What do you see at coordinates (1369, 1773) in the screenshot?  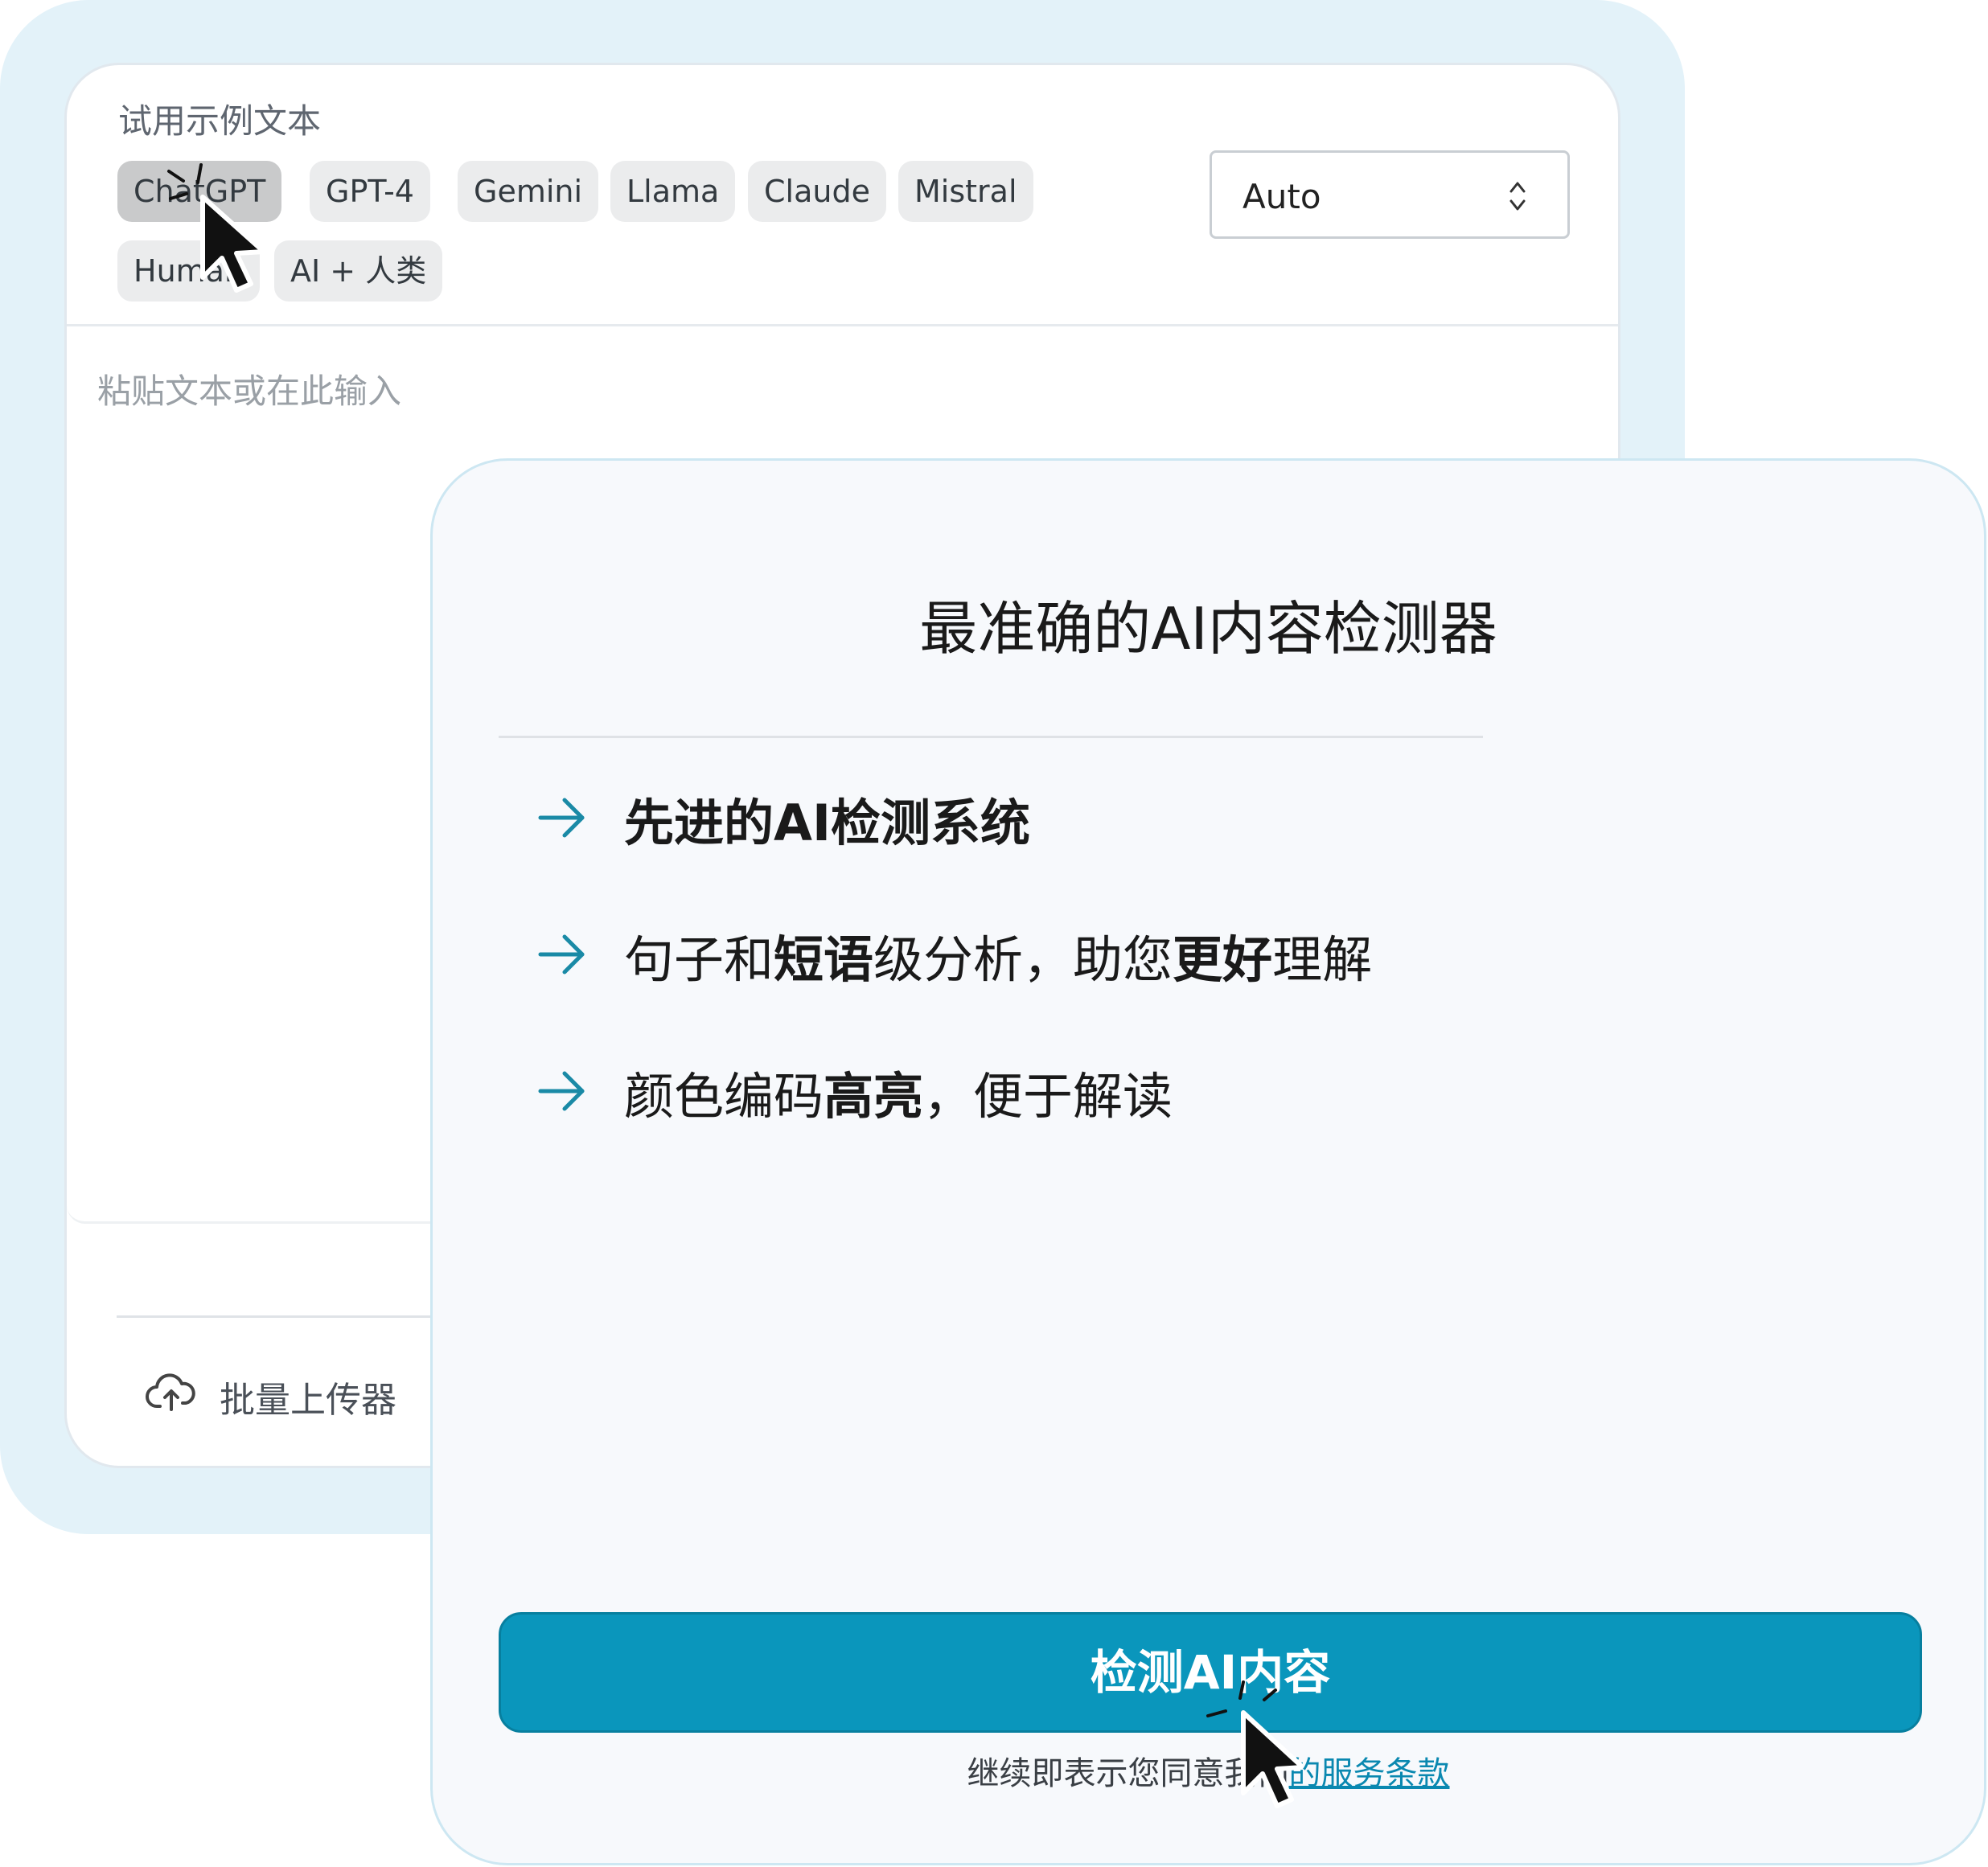 I see `terms-of-service-link: 的服务条款` at bounding box center [1369, 1773].